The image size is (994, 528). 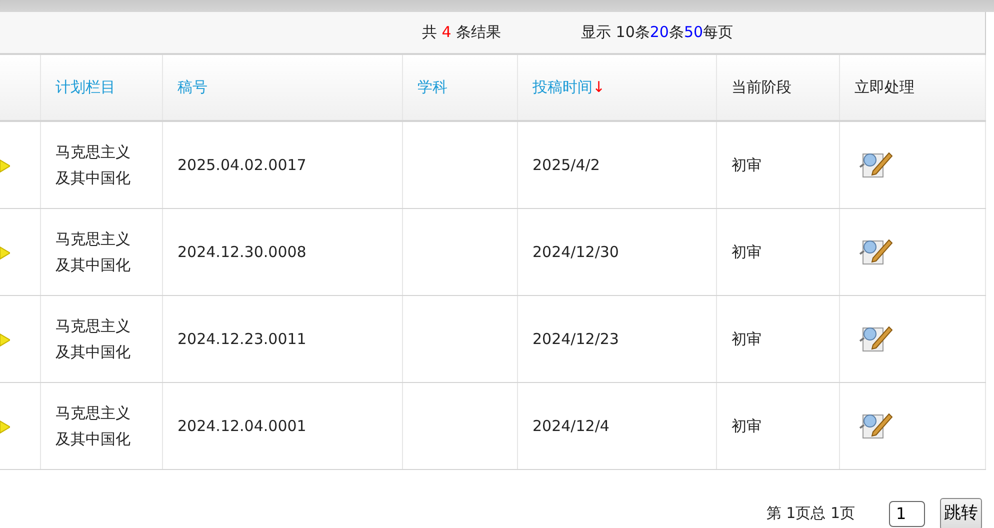 I want to click on submit-date-cell: 2024/12/30, so click(x=575, y=251).